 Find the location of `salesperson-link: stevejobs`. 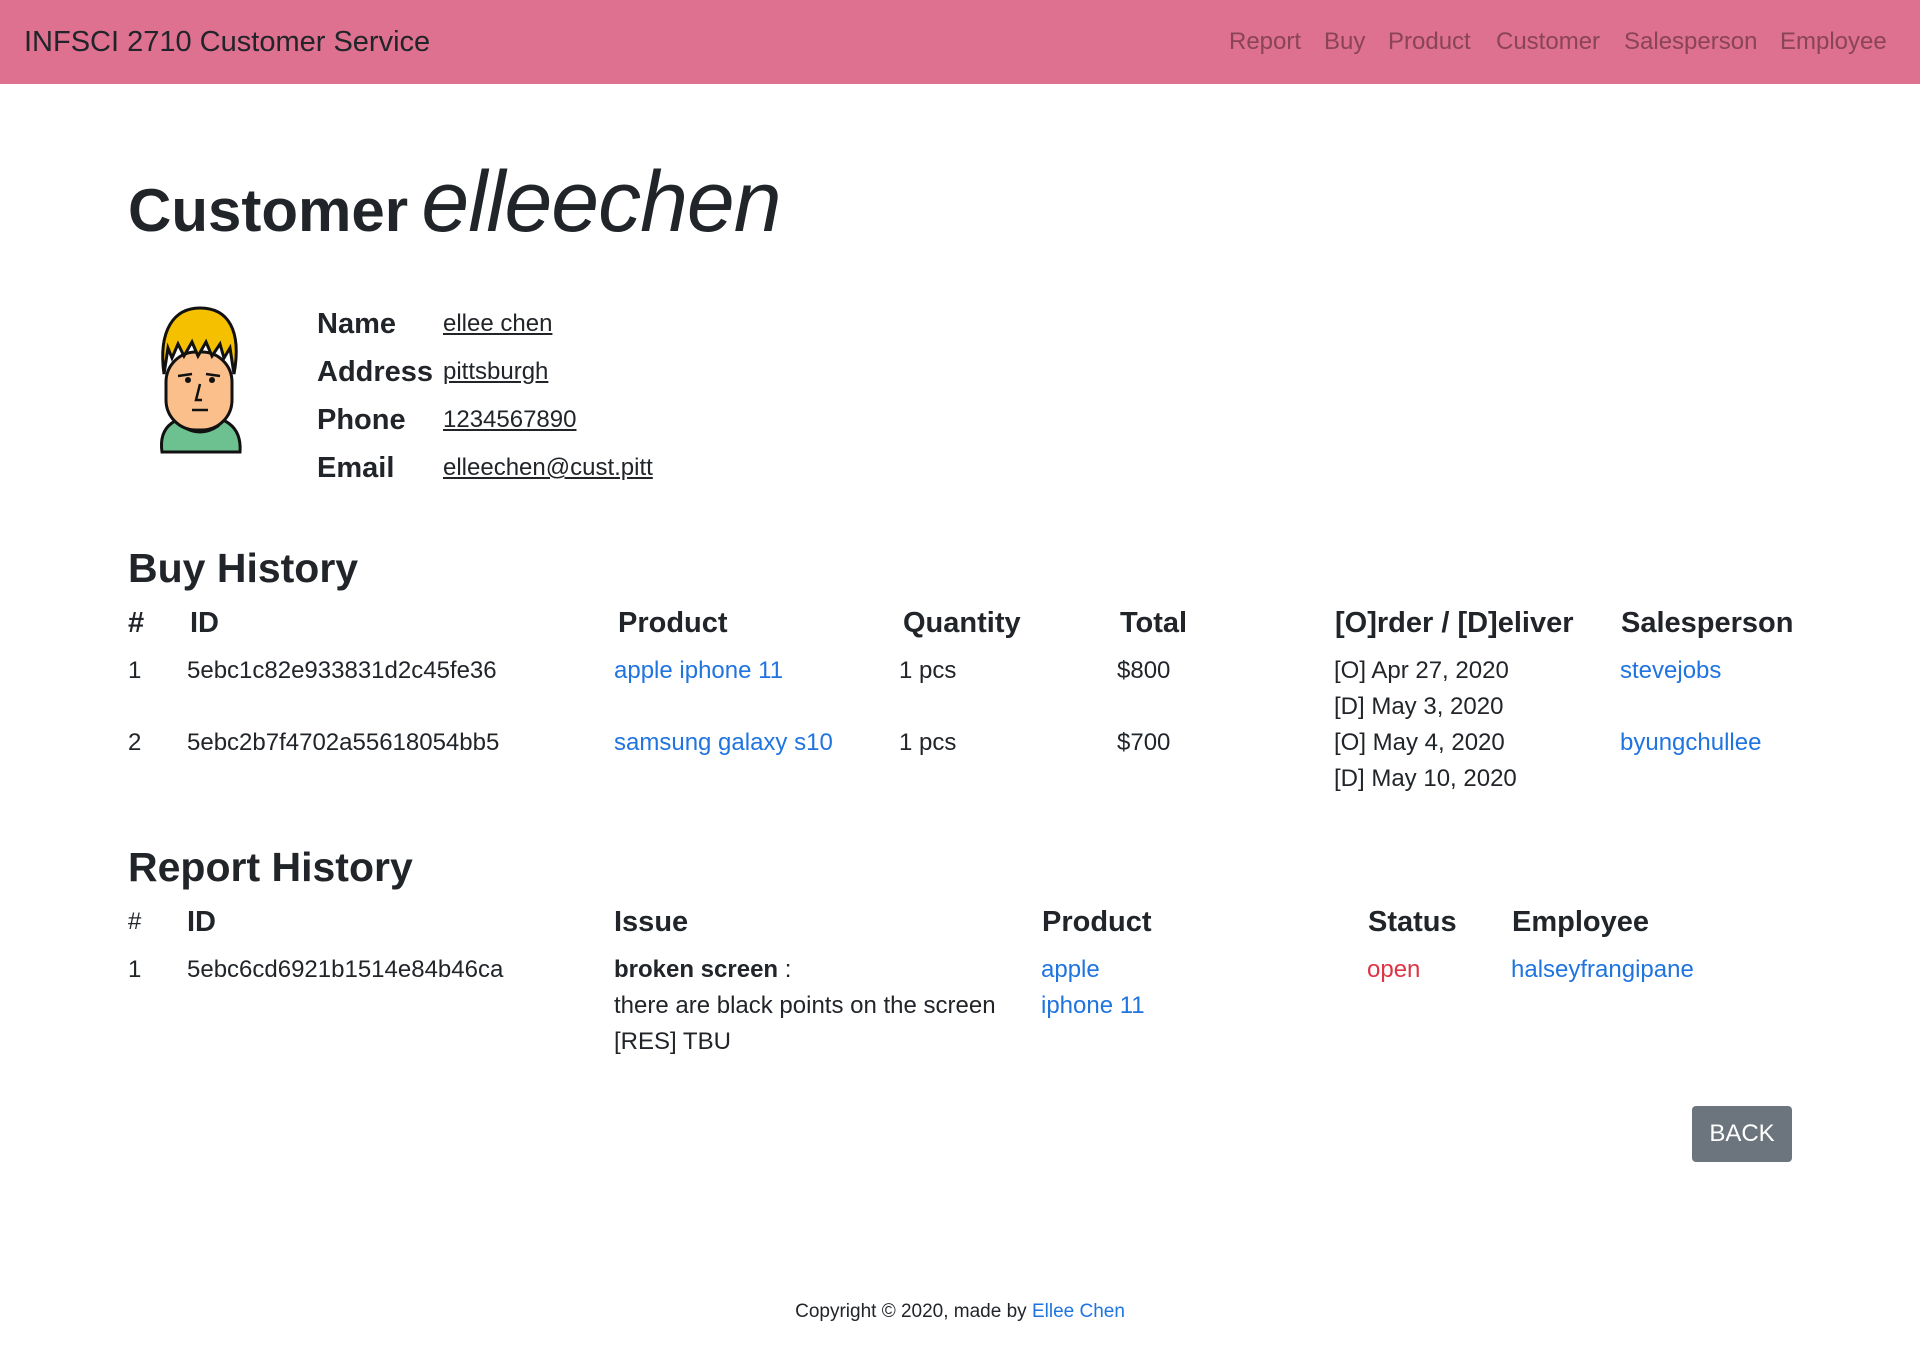

salesperson-link: stevejobs is located at coordinates (1670, 671).